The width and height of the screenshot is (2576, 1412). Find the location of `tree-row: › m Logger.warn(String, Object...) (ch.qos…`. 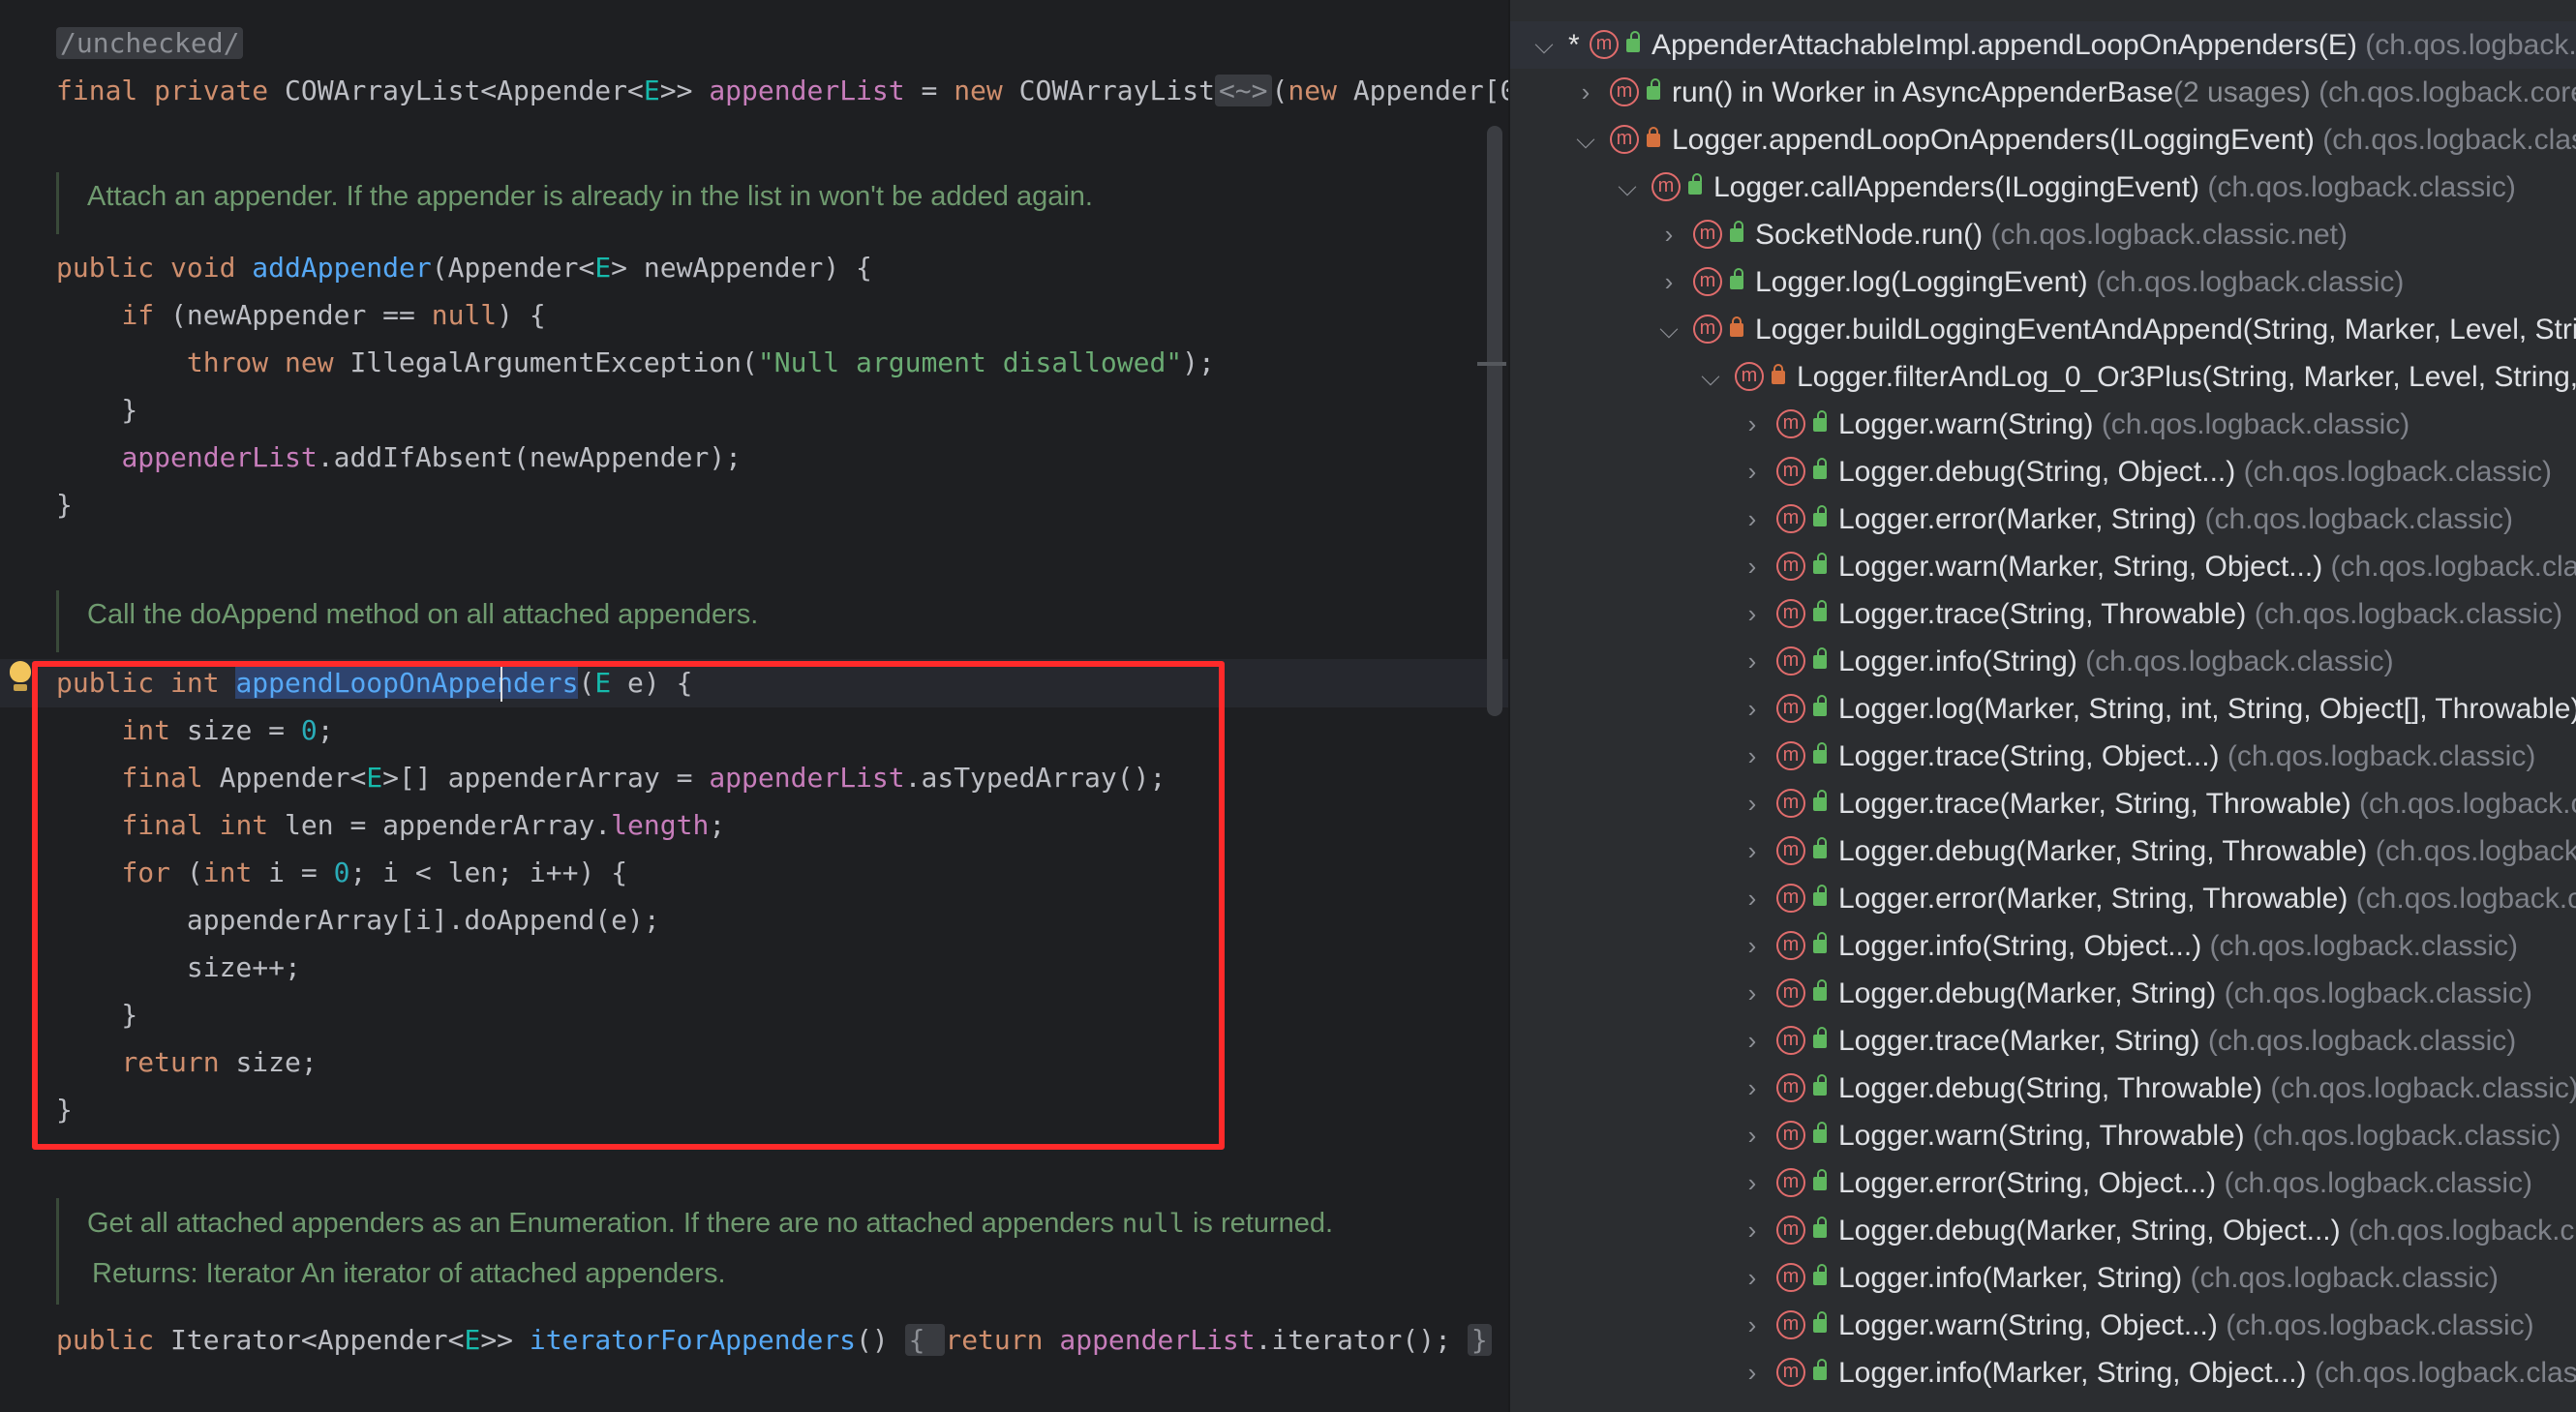

tree-row: › m Logger.warn(String, Object...) (ch.qos… is located at coordinates (2043, 1325).